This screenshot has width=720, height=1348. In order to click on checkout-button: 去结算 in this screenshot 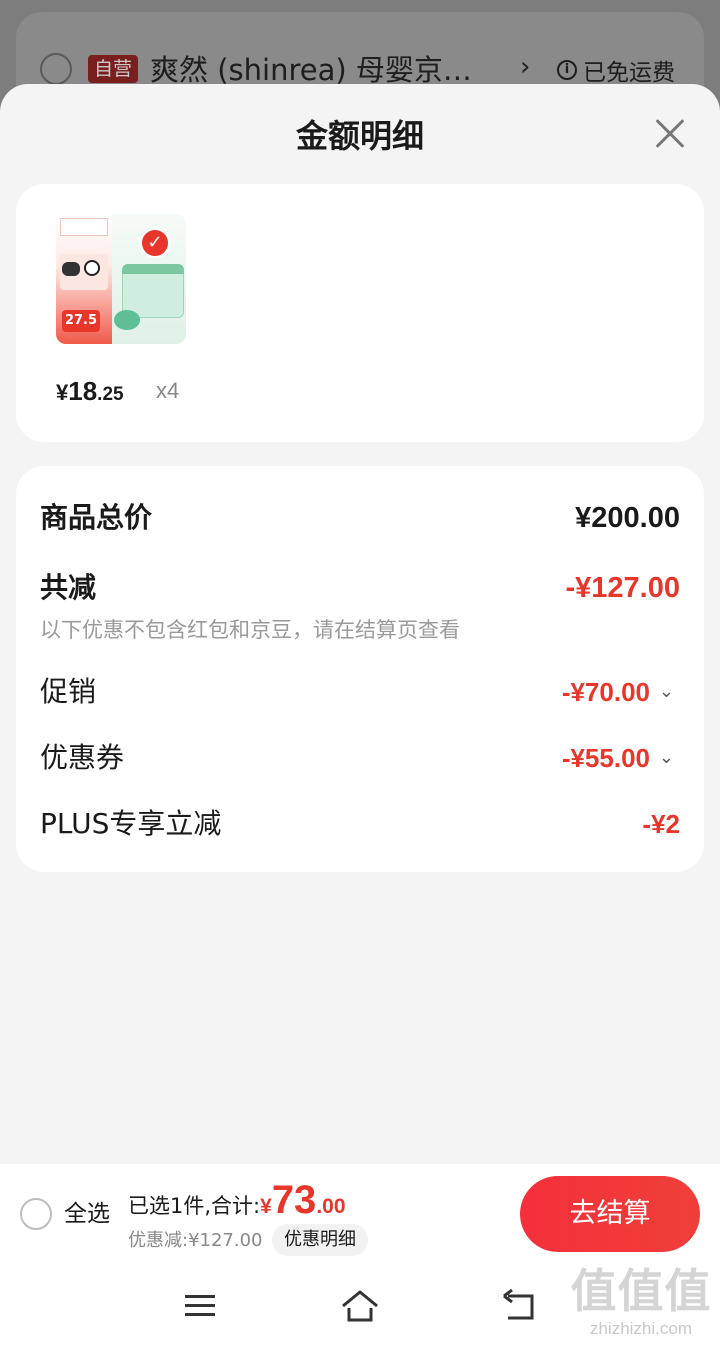, I will do `click(610, 1214)`.